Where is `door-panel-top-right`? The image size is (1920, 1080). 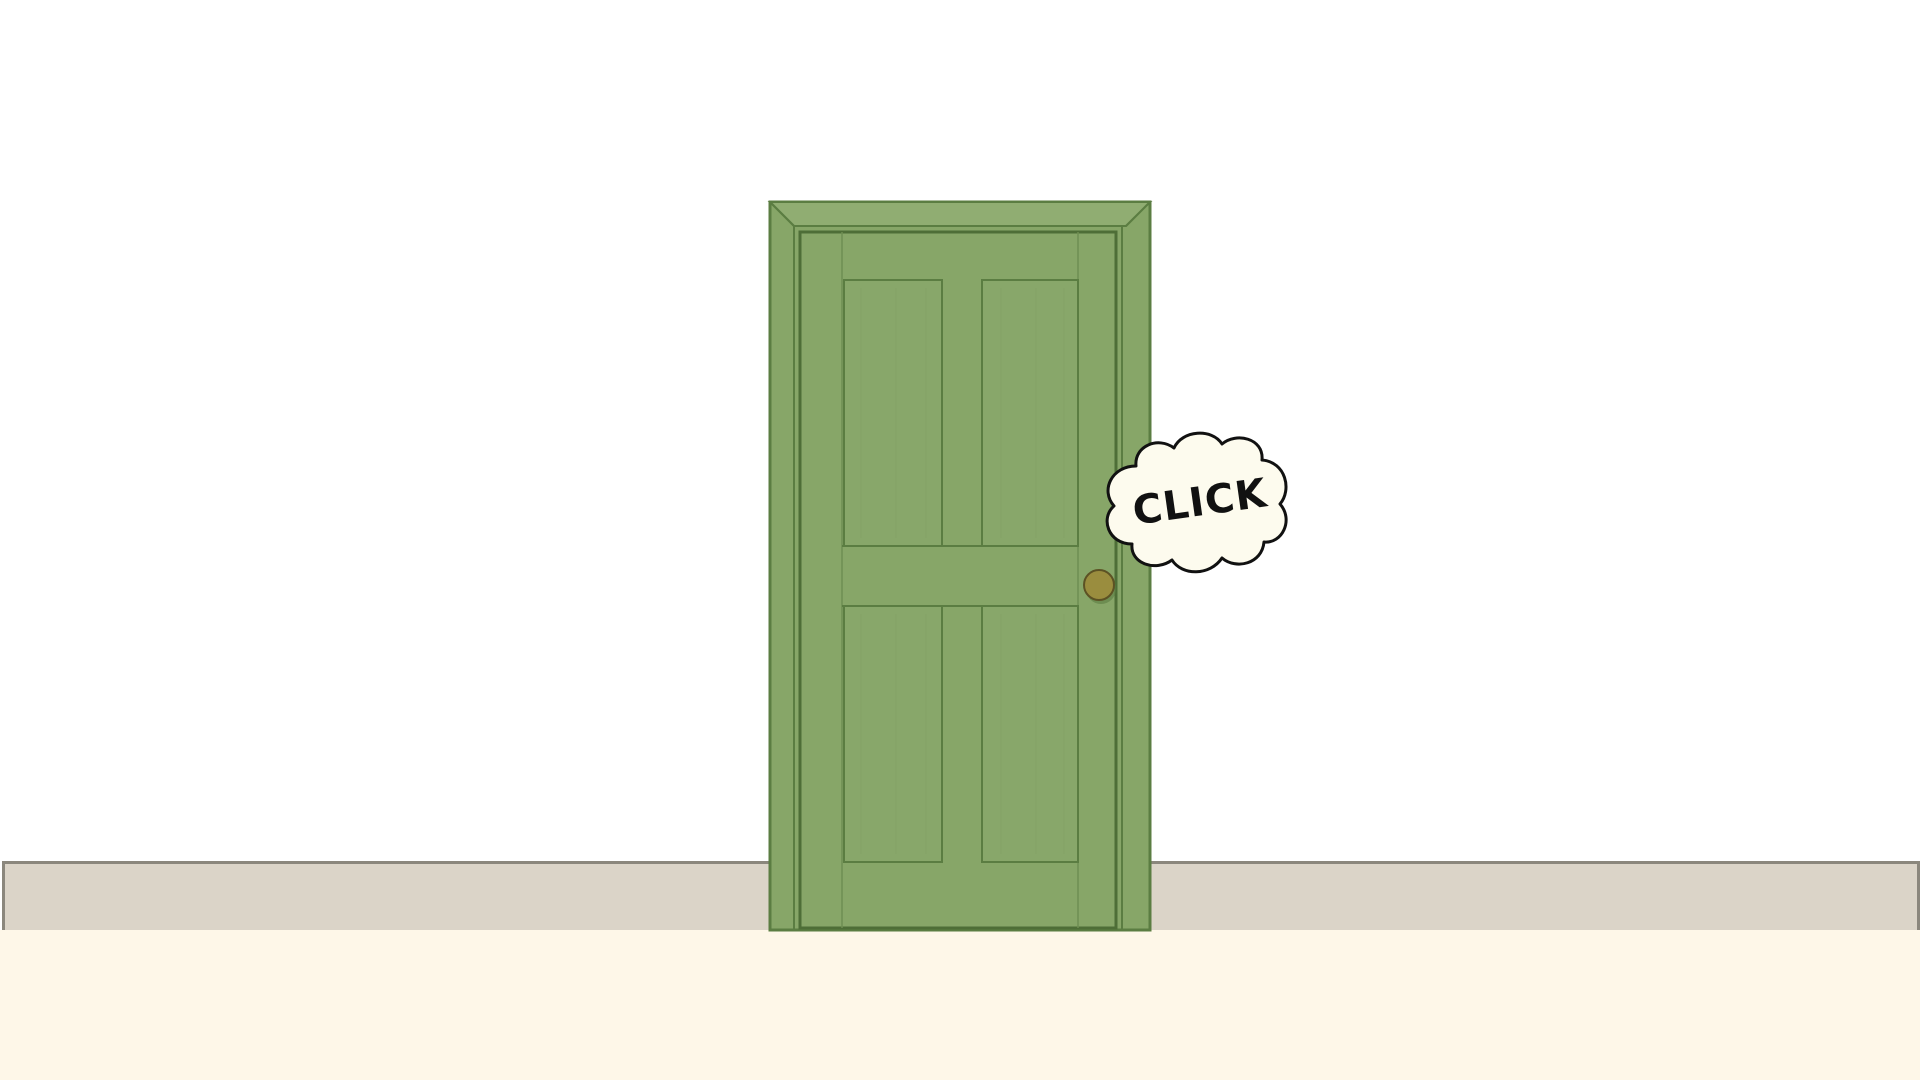
door-panel-top-right is located at coordinates (1030, 413).